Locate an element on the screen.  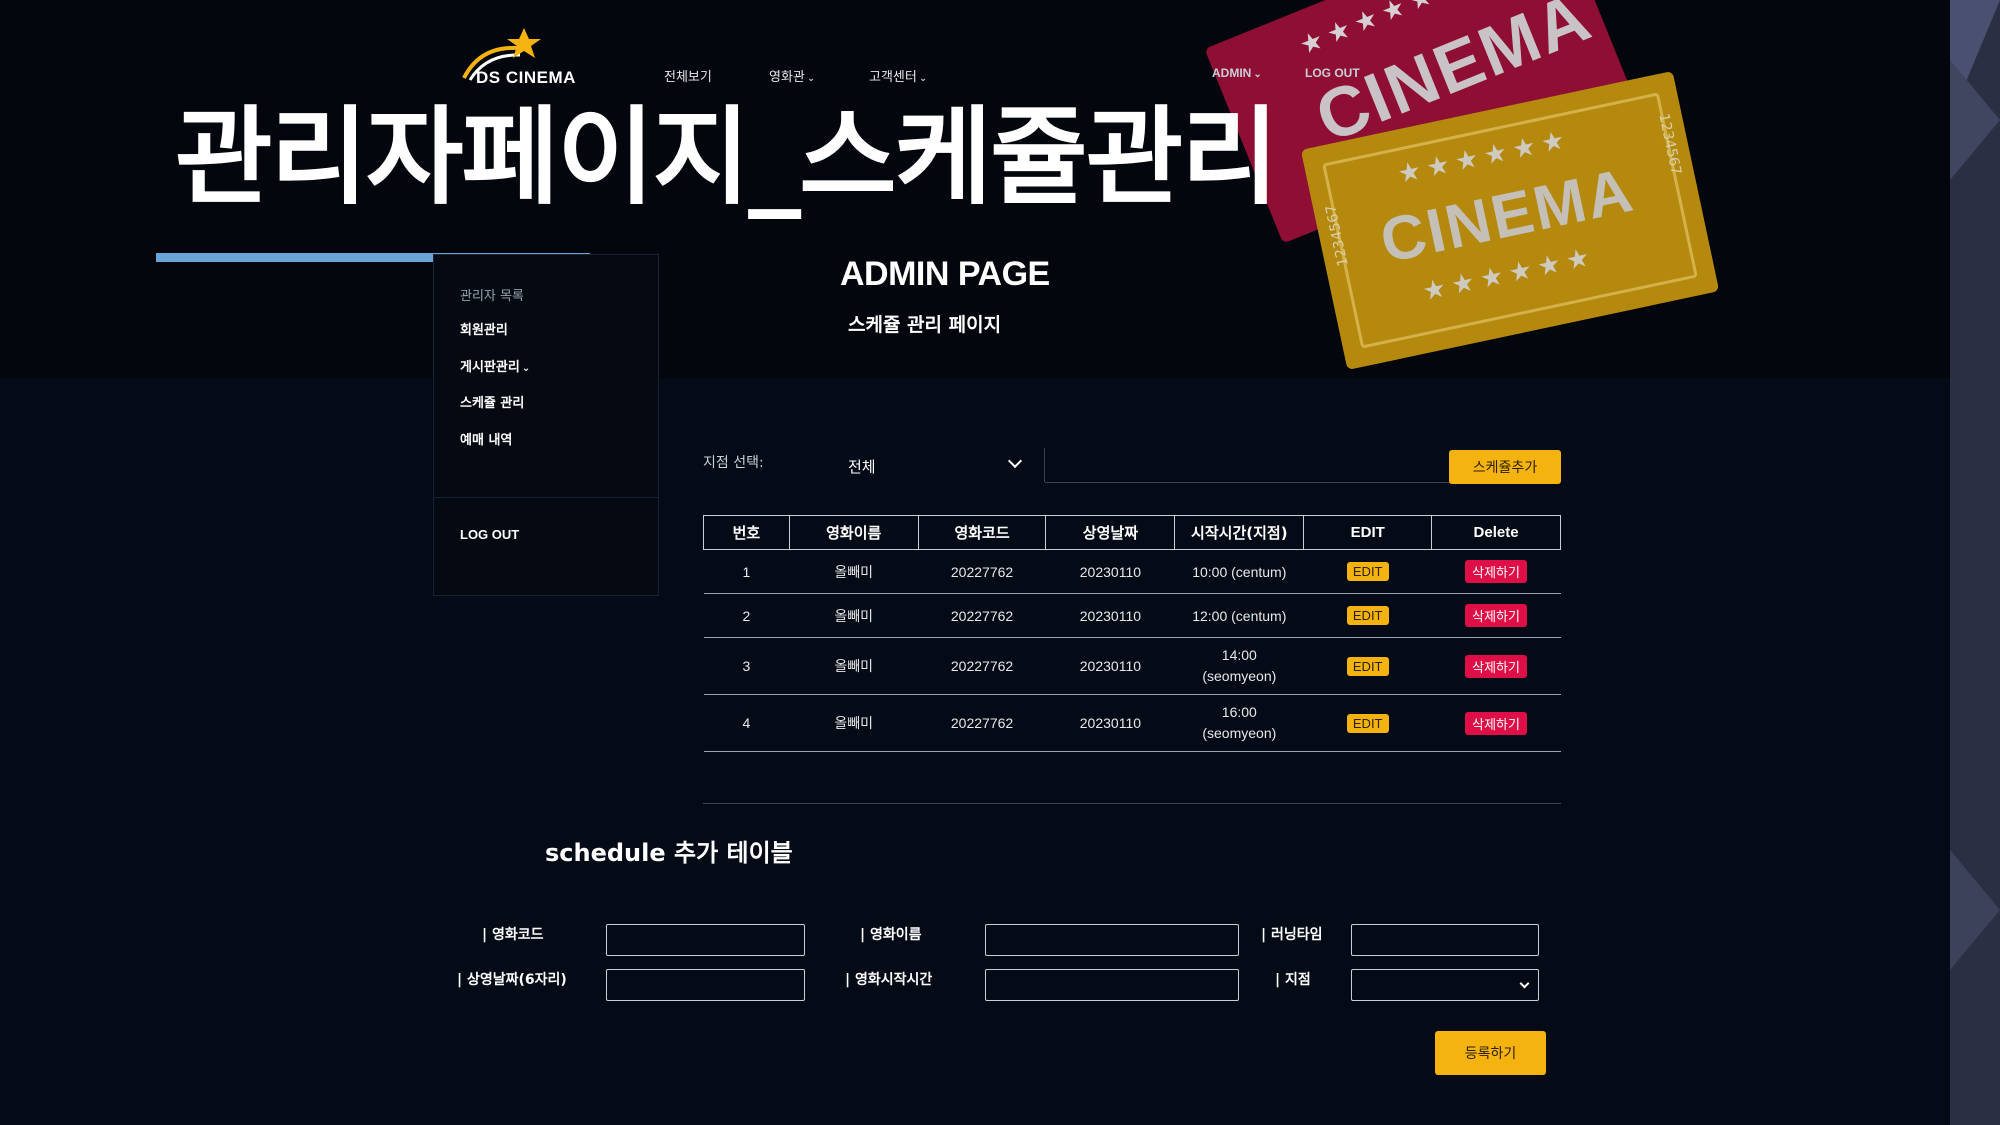
col-header-date: 상영날짜 is located at coordinates (1110, 532).